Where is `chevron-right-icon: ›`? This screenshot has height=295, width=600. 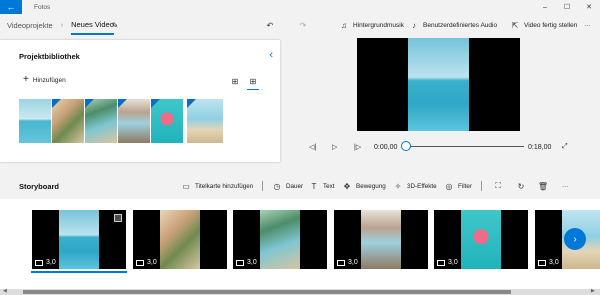 chevron-right-icon: › is located at coordinates (575, 239).